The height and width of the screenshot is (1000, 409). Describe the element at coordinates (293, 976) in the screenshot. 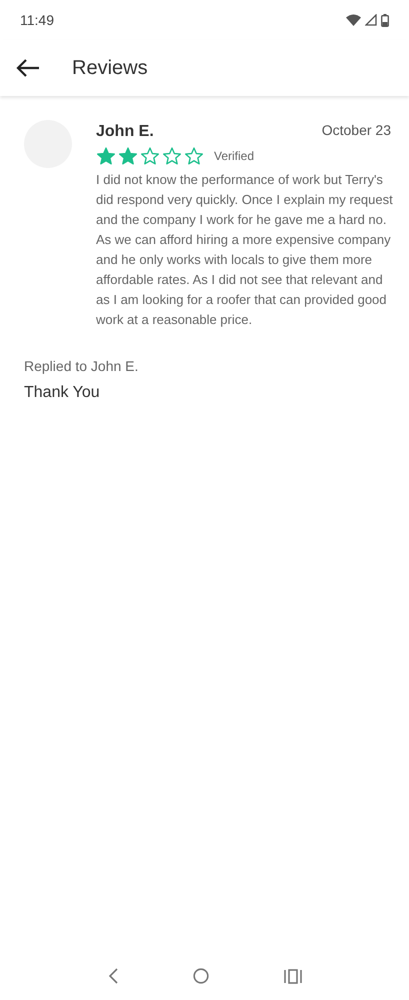

I see `recents-nav-icon` at that location.